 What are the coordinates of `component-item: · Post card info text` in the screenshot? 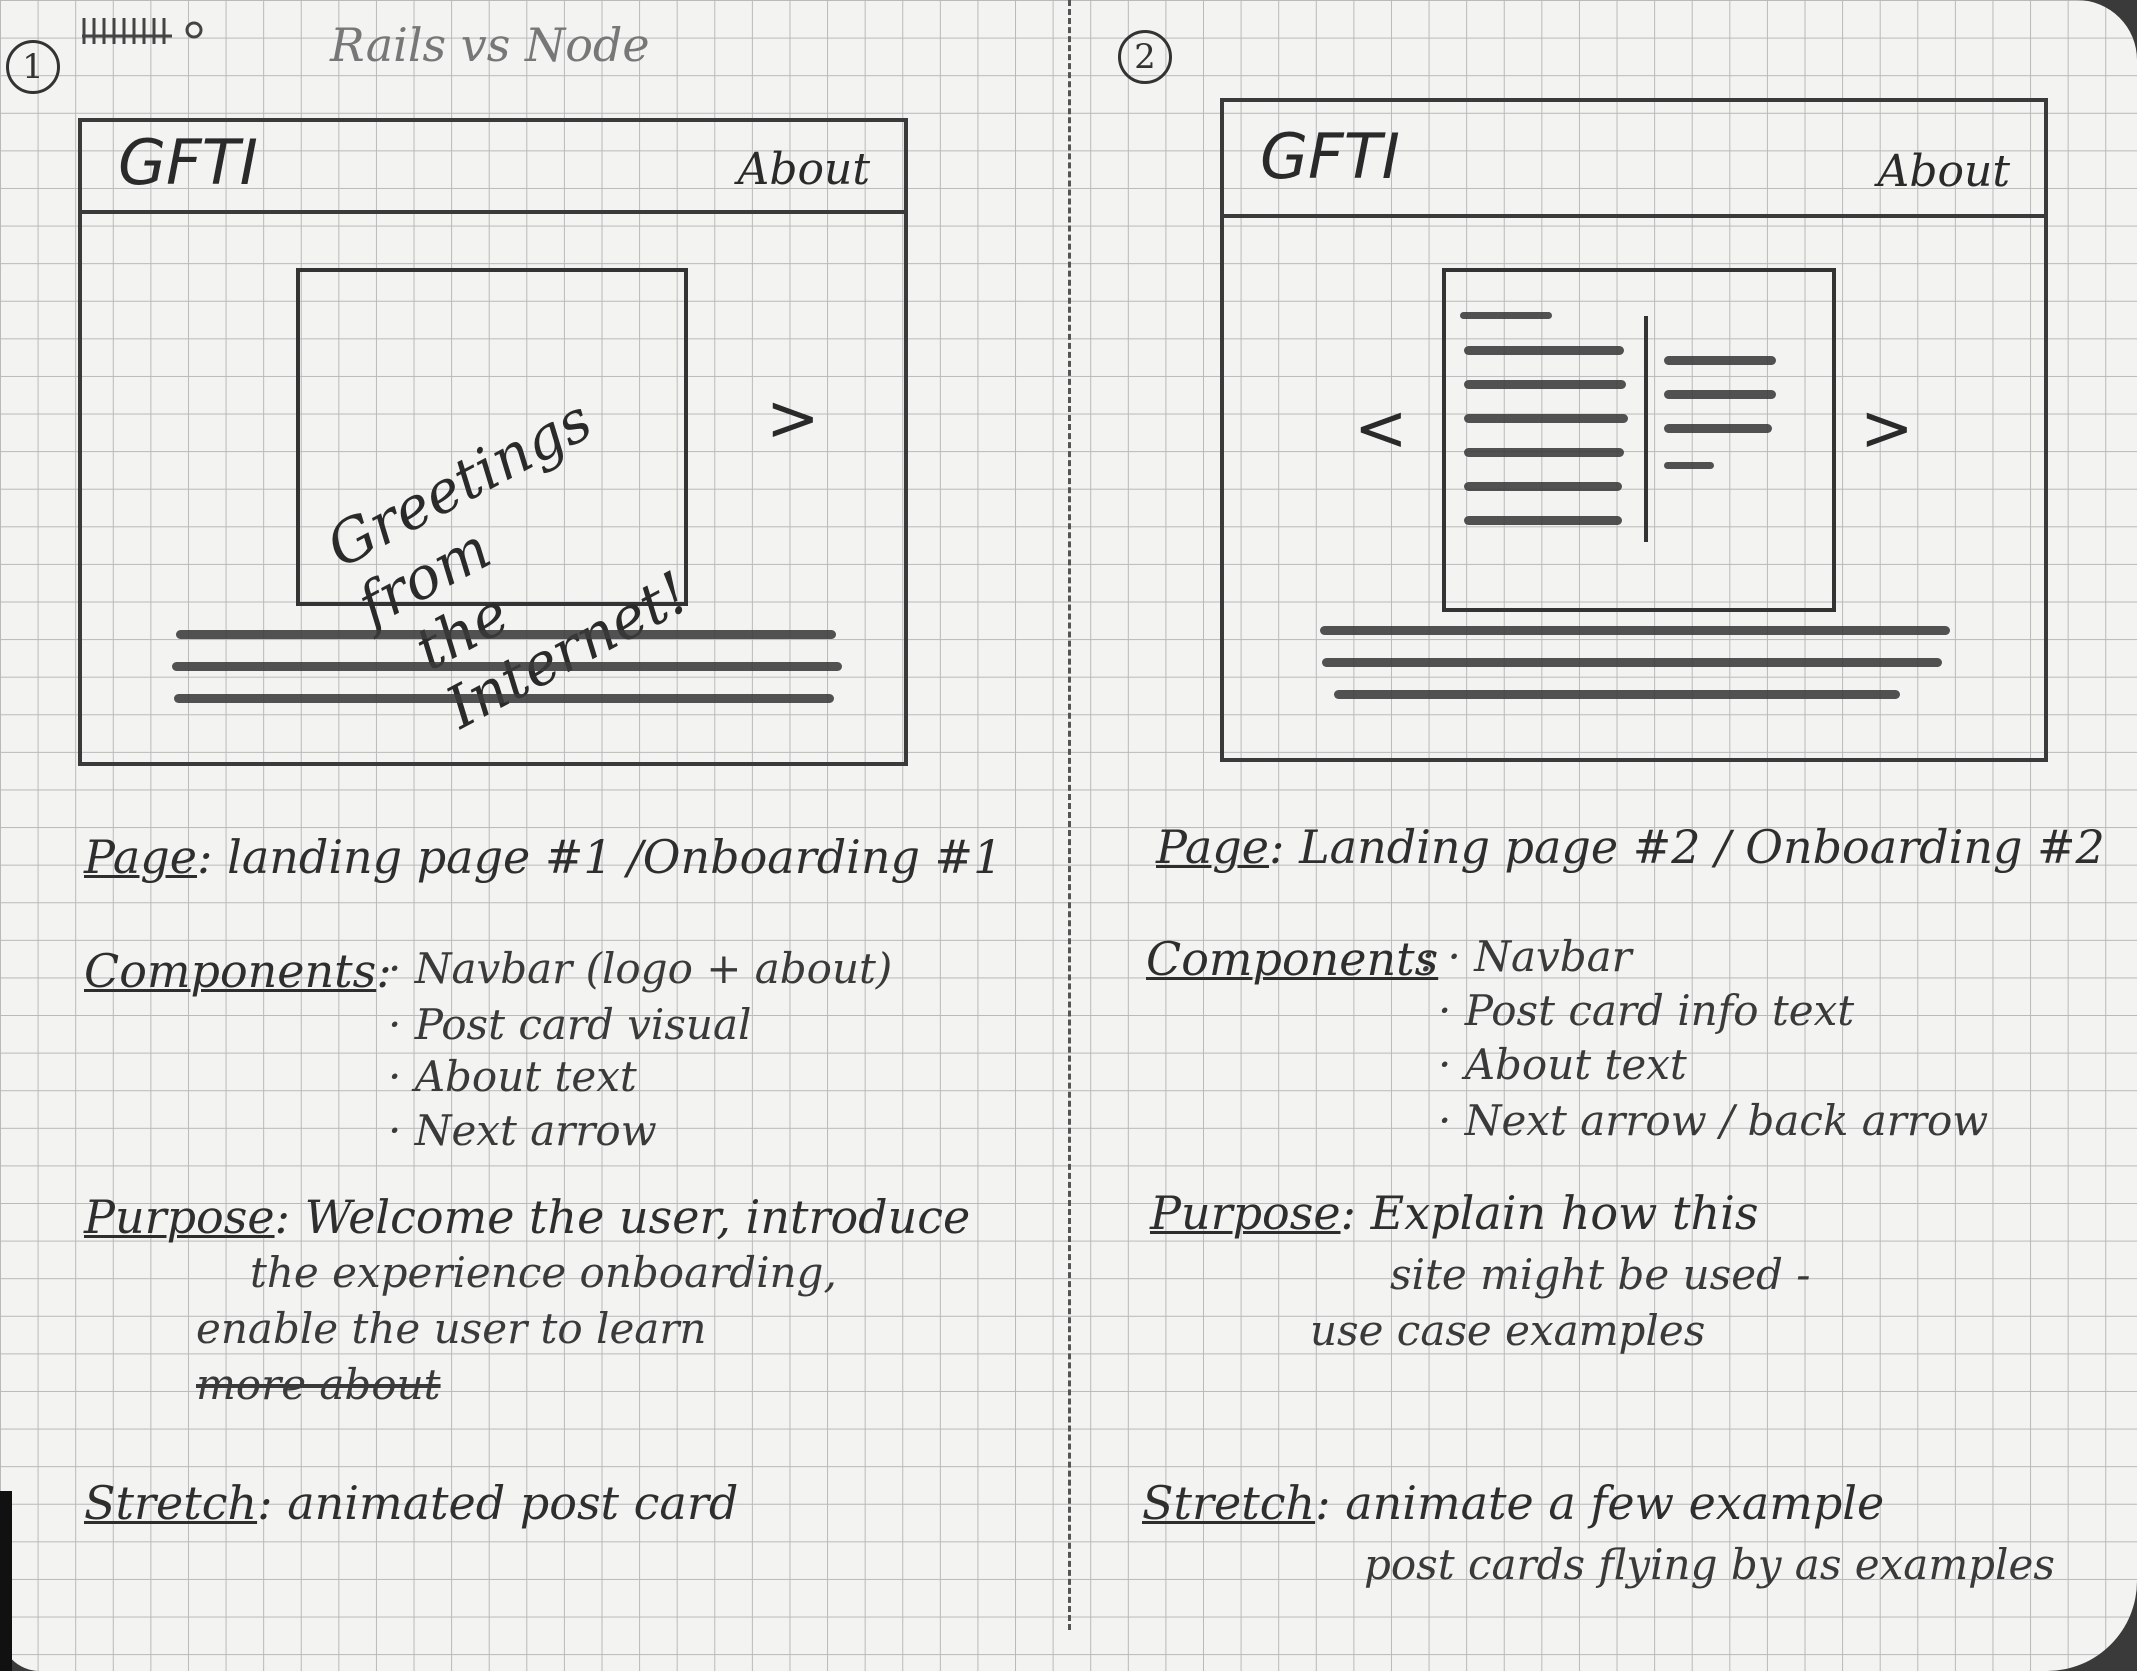 It's located at (1646, 1010).